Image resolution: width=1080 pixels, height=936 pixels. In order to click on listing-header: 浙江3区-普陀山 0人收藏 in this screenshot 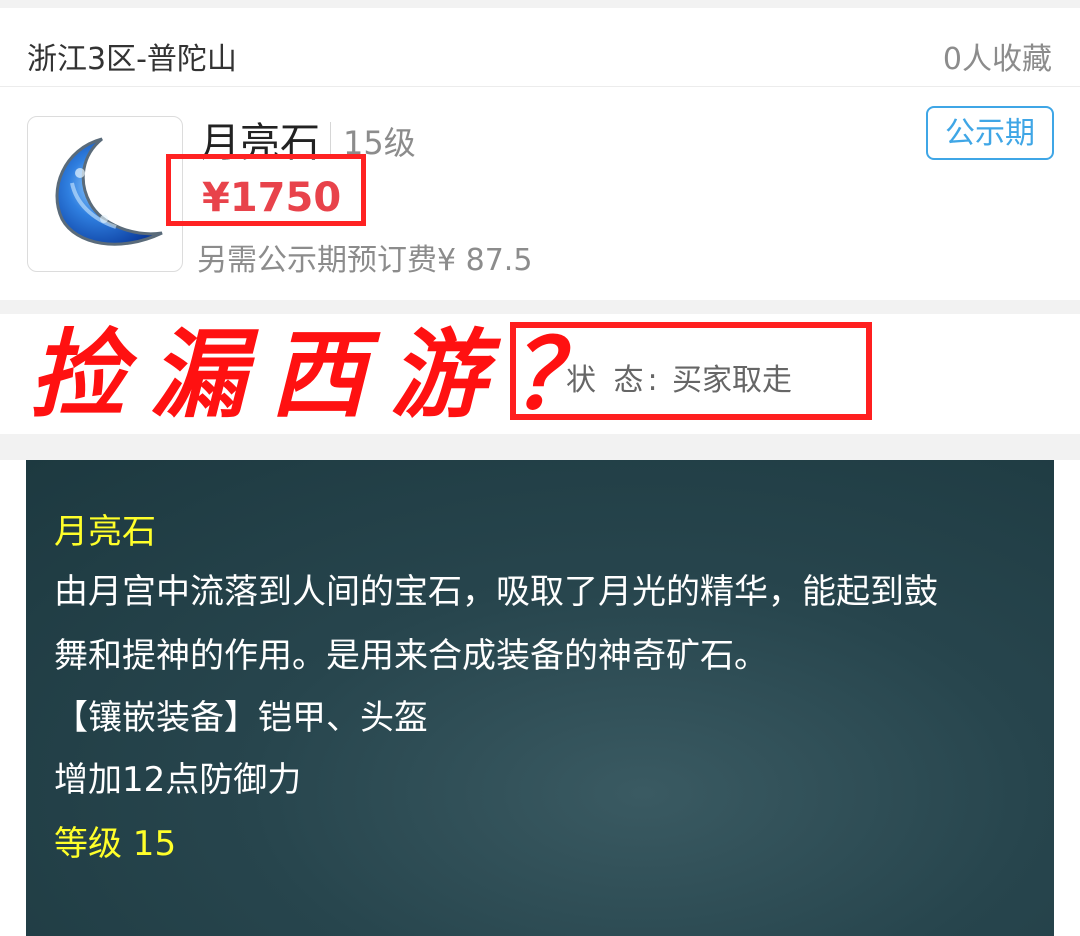, I will do `click(540, 47)`.